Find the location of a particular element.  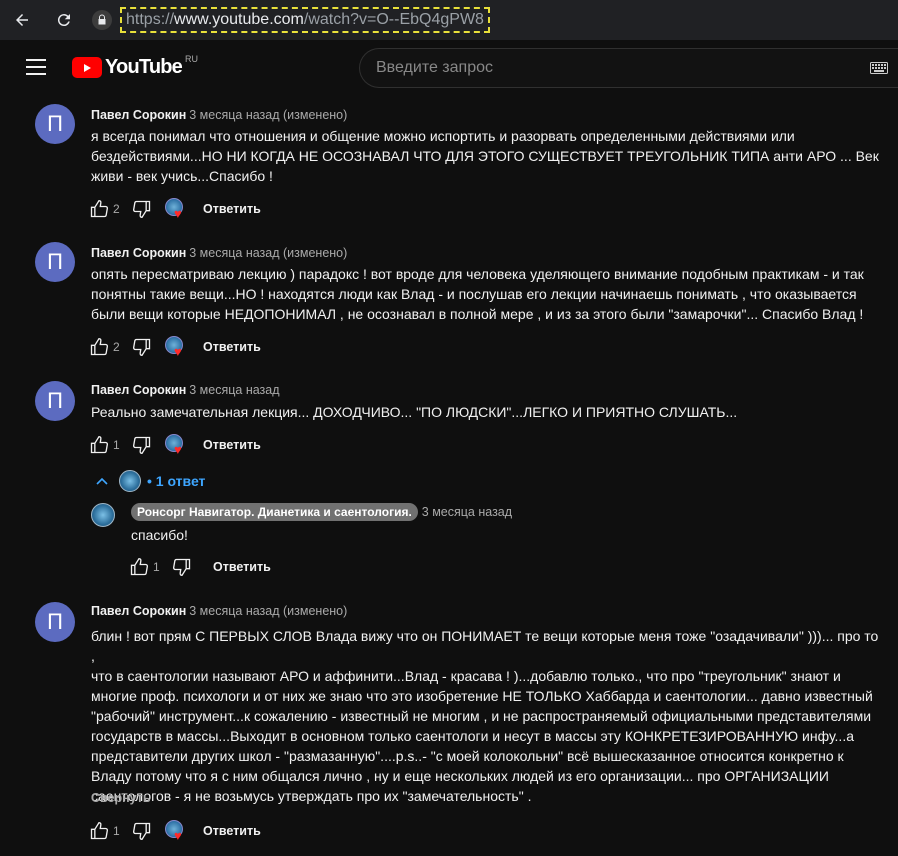

logo-text: YouTube is located at coordinates (144, 67).